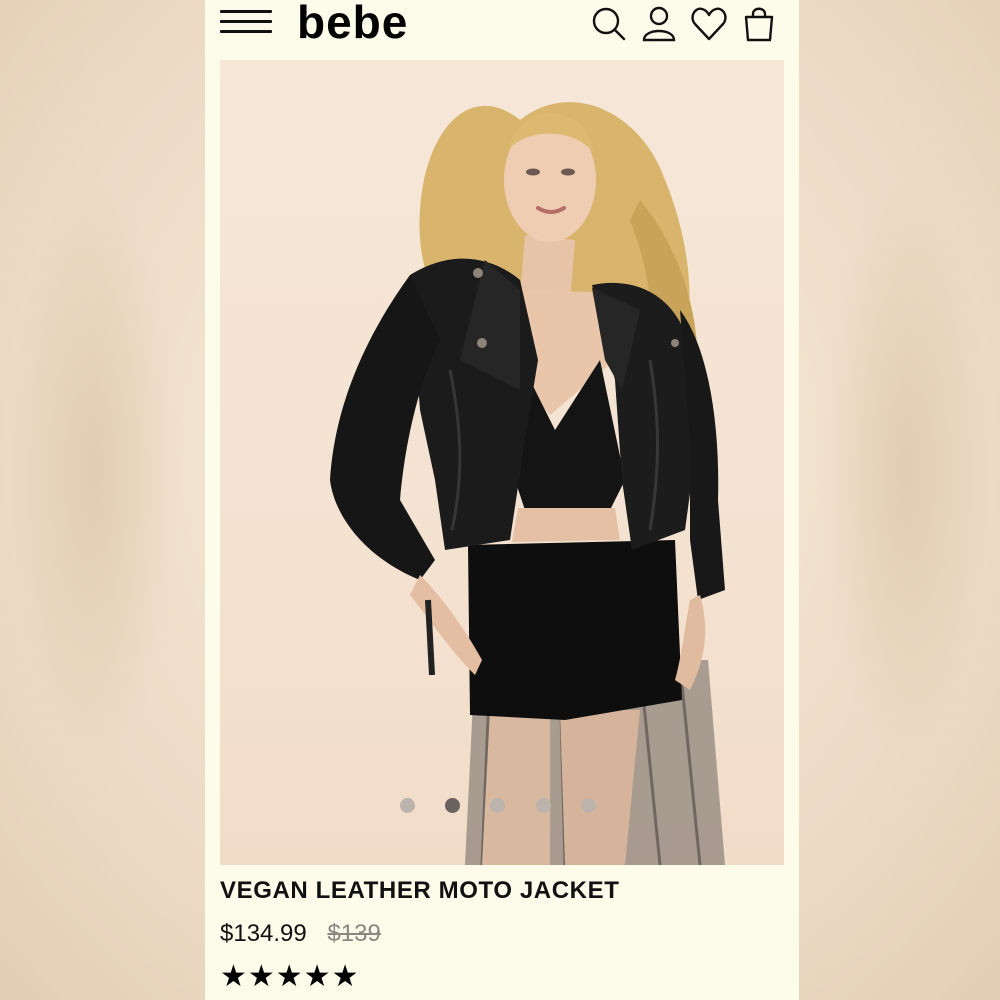 The width and height of the screenshot is (1000, 1000). I want to click on sale-price: $134.99, so click(263, 933).